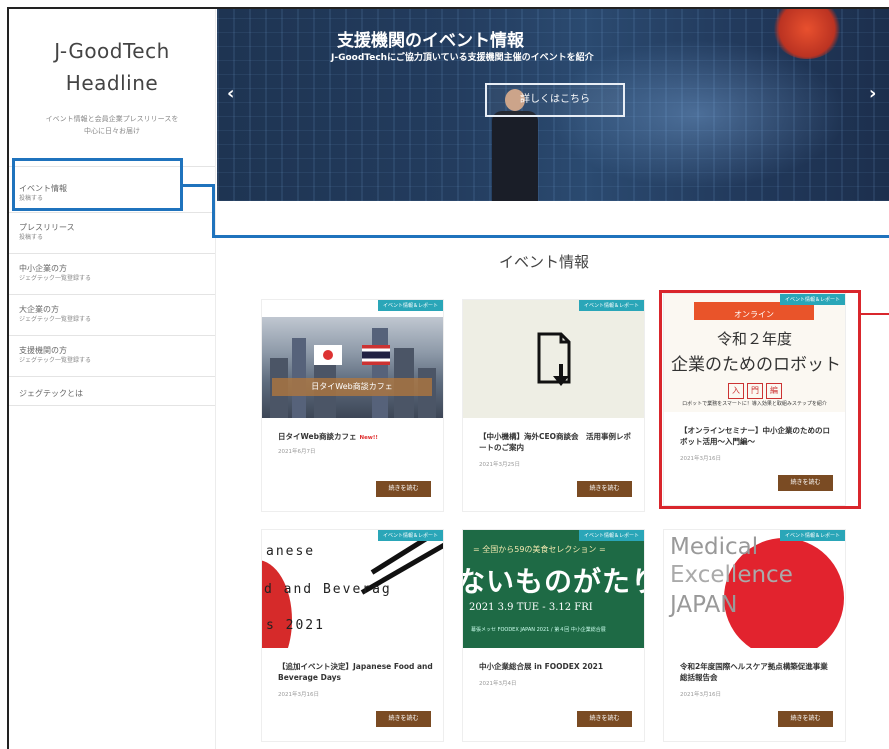  I want to click on card-thumbnail, so click(553, 359).